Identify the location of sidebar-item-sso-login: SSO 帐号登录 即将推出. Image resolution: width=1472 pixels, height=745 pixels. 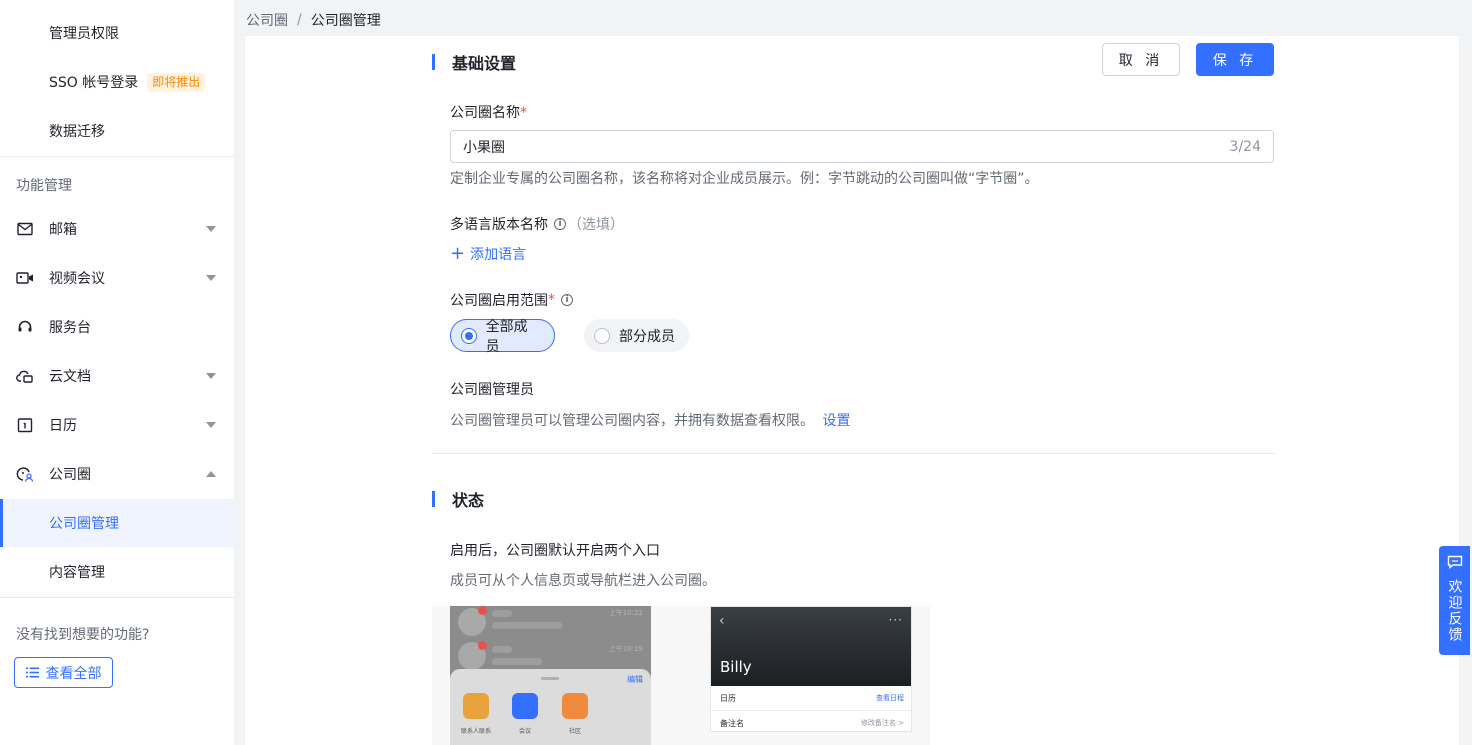
(117, 82).